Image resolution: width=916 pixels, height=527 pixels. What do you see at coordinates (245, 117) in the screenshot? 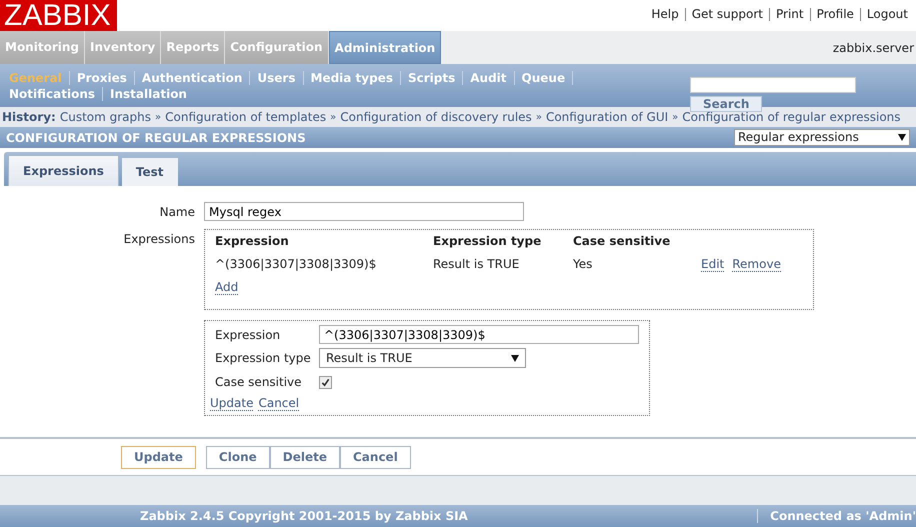
I see `history-link: Configuration of templates` at bounding box center [245, 117].